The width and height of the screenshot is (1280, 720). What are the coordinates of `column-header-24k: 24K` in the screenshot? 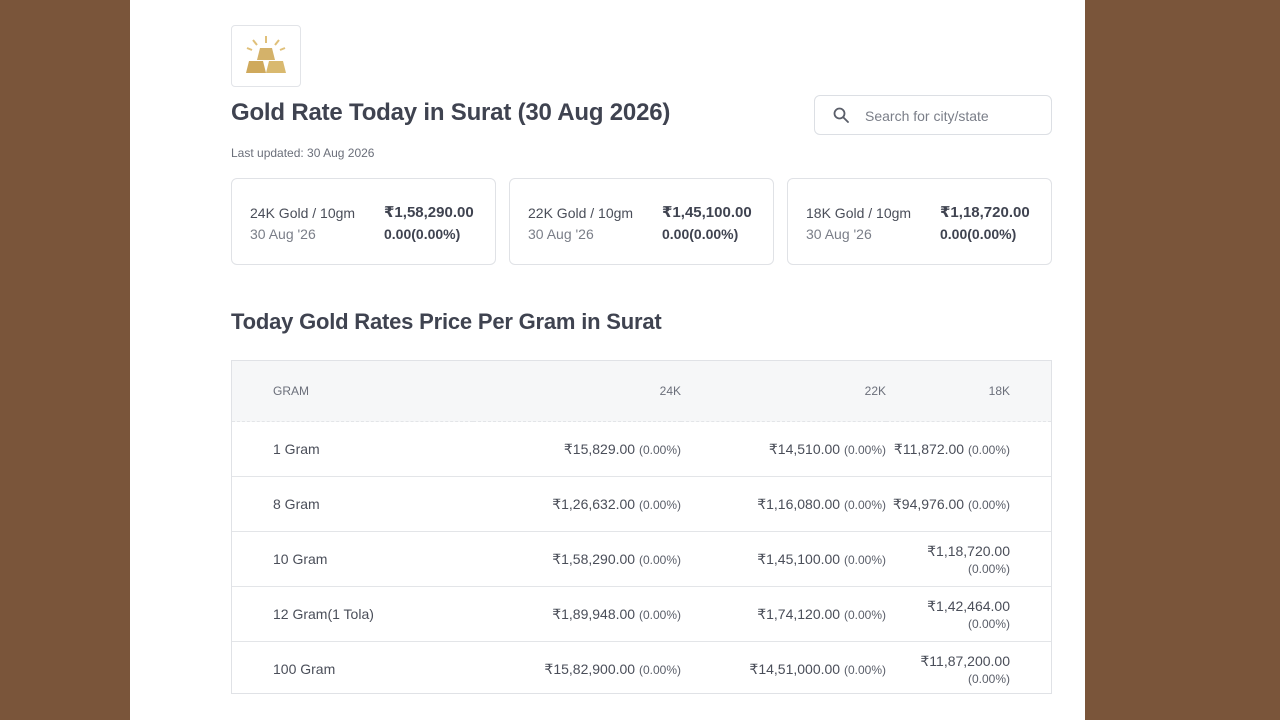 It's located at (577, 391).